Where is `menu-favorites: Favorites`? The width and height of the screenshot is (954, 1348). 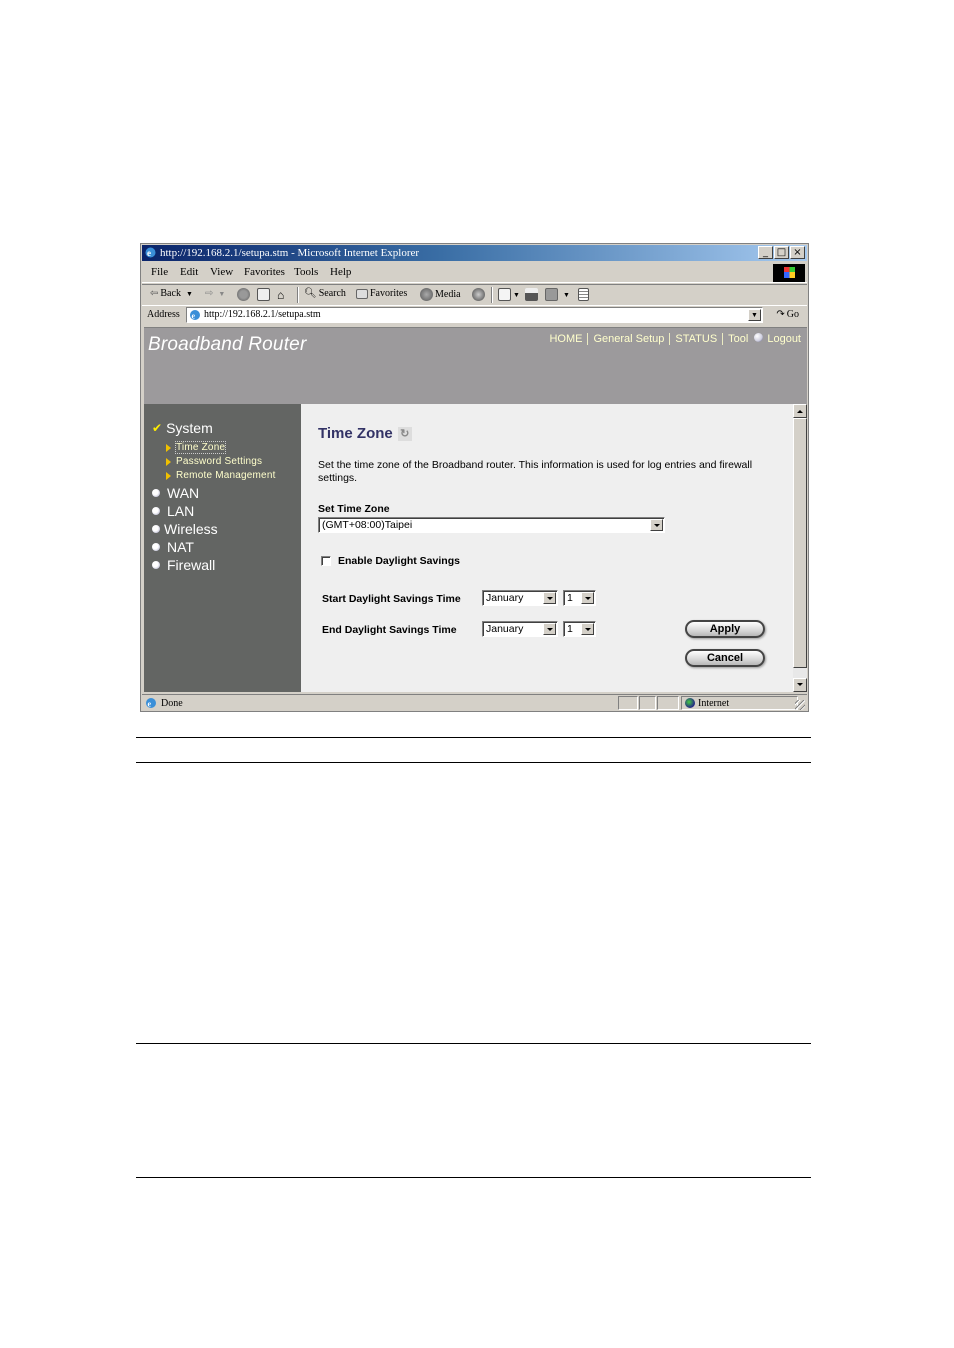 menu-favorites: Favorites is located at coordinates (264, 272).